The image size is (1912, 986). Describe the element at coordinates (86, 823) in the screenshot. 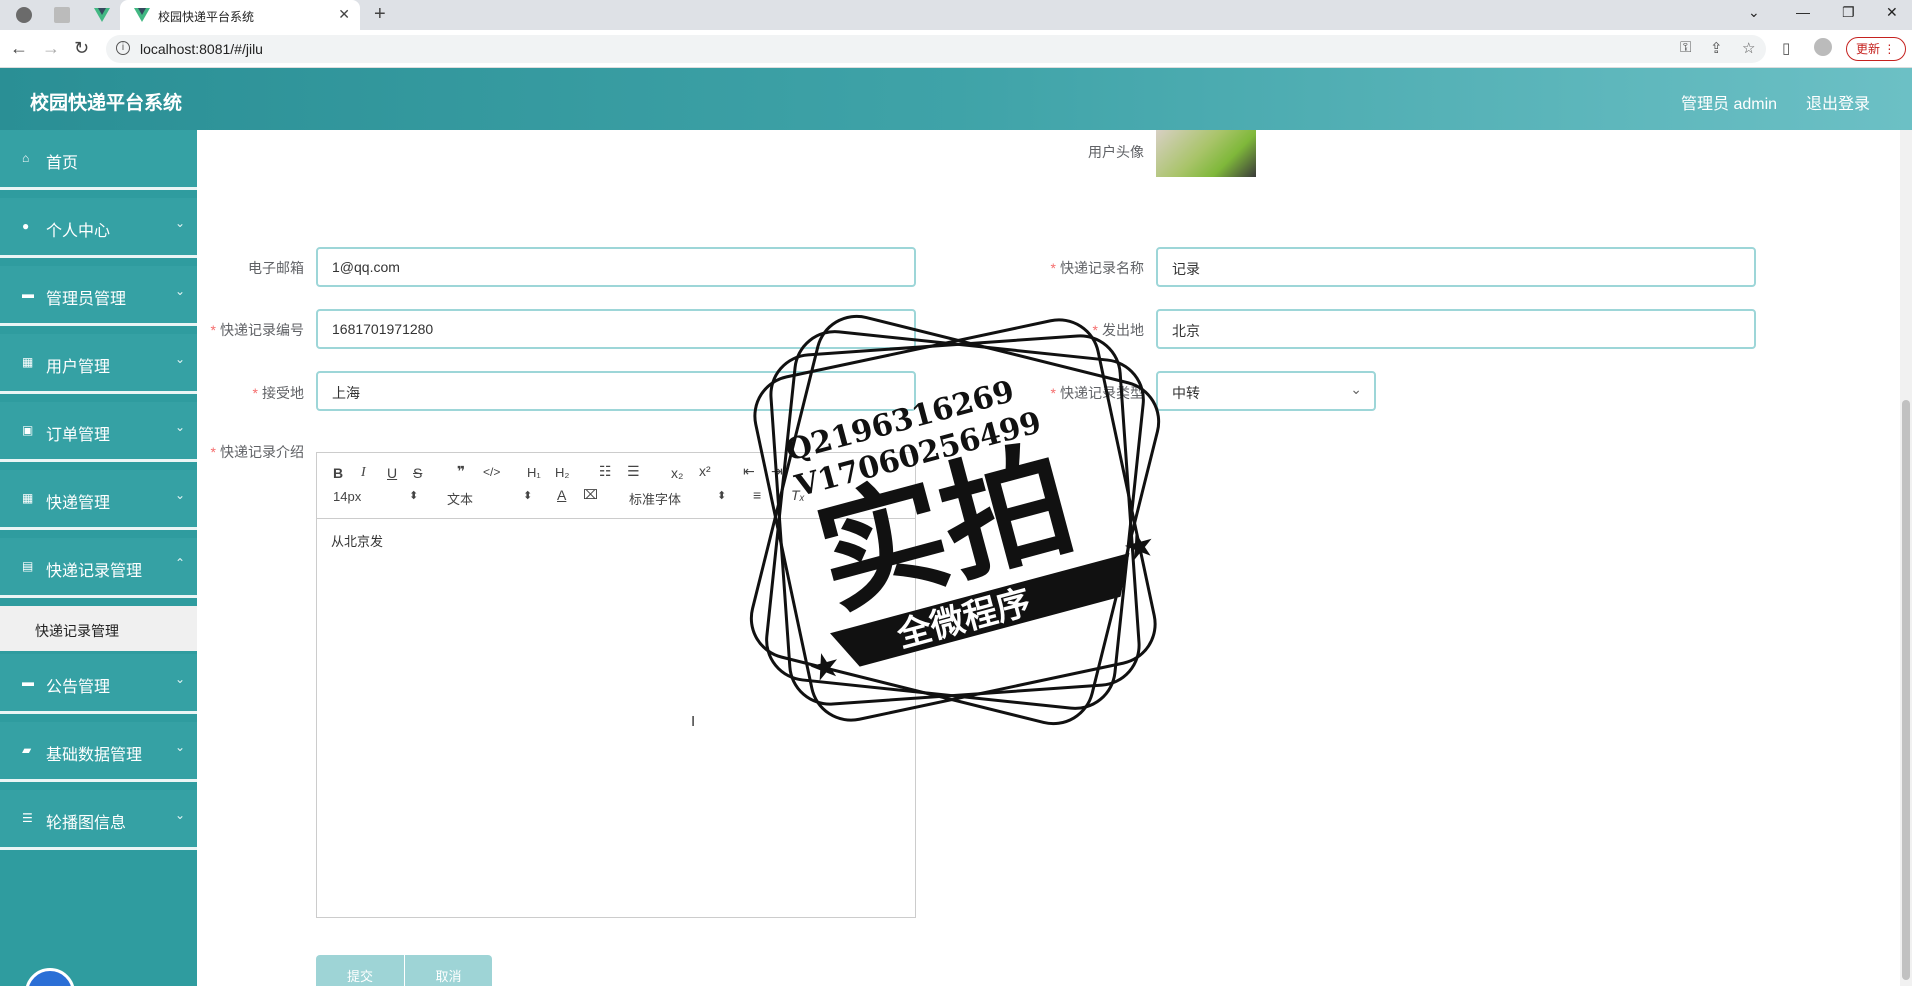

I see `sidebar-item-label: 轮播图信息` at that location.